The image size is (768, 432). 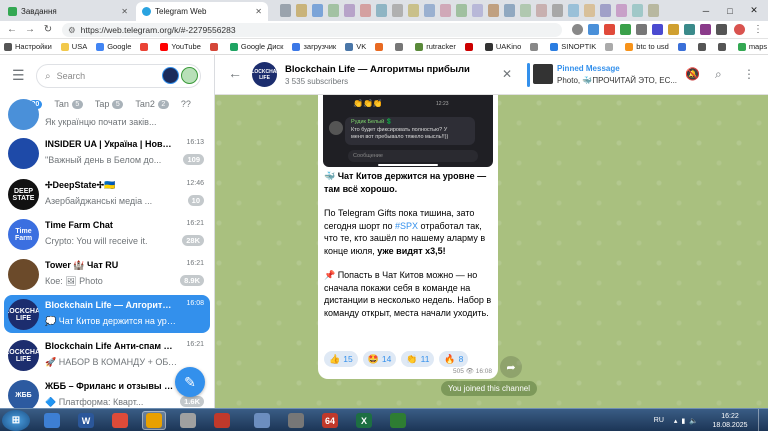 I want to click on bookmark-item: VK, so click(x=355, y=46).